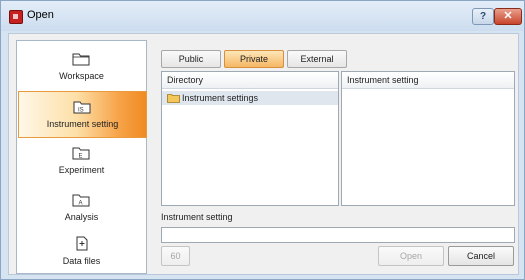 This screenshot has width=525, height=280. I want to click on sidebar-item-analysis: A Analysis, so click(81, 207).